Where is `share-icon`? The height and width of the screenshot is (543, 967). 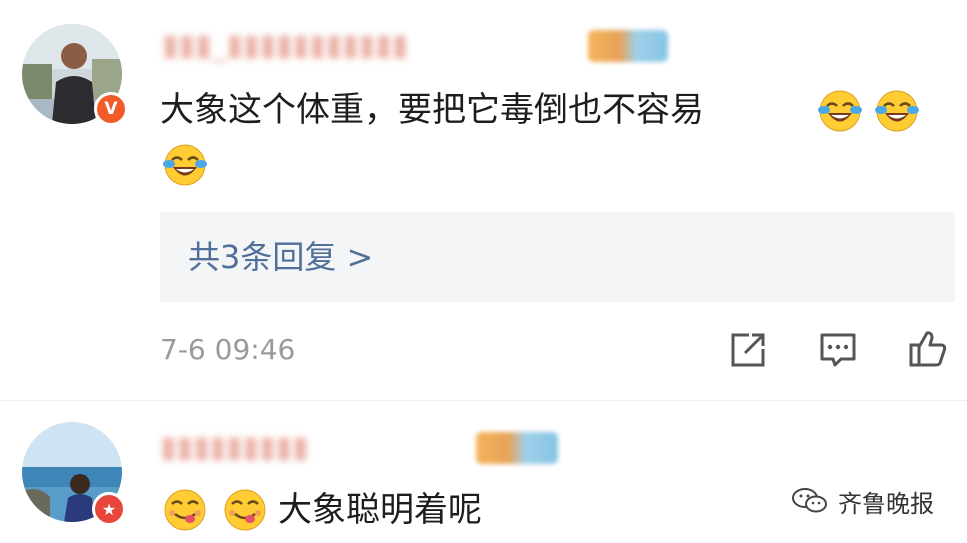 share-icon is located at coordinates (748, 350).